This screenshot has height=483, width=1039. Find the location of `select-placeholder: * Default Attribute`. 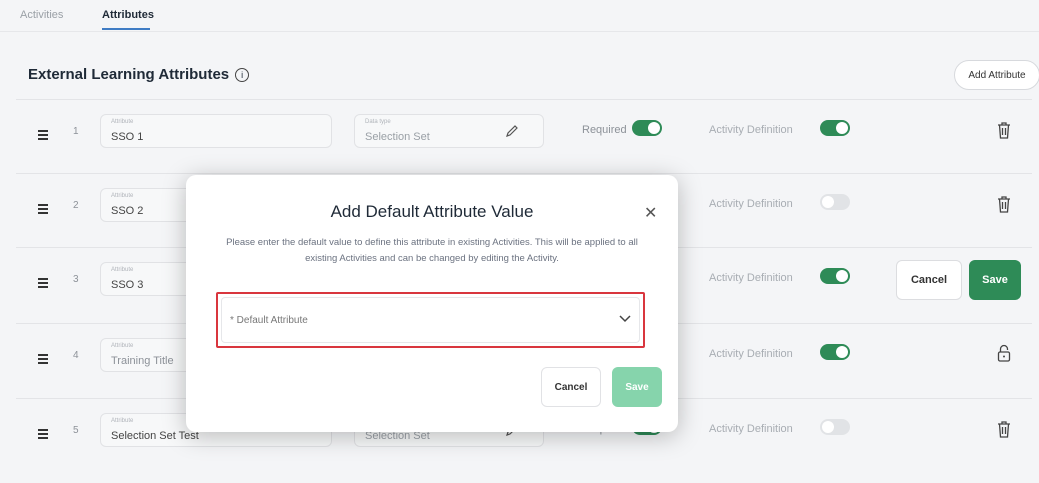

select-placeholder: * Default Attribute is located at coordinates (269, 320).